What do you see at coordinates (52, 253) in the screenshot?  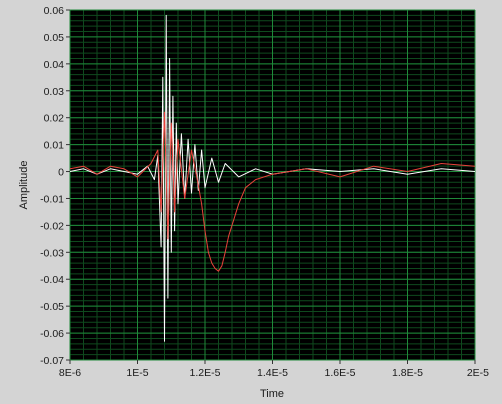 I see `y-tick-label: -0.03` at bounding box center [52, 253].